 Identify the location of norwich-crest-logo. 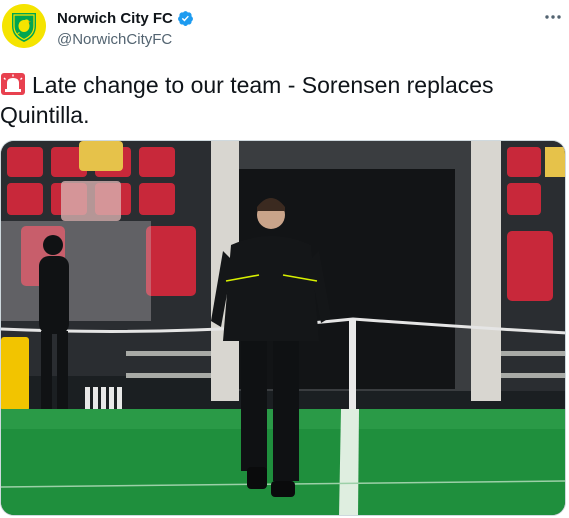
(24, 26).